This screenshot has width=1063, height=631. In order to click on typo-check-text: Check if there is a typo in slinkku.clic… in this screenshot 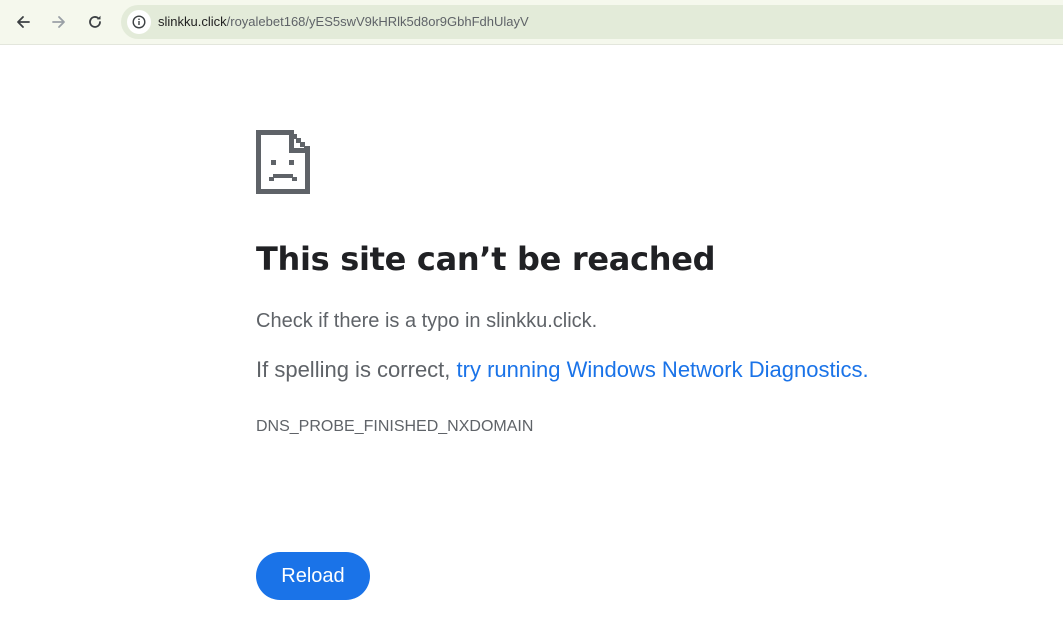, I will do `click(427, 321)`.